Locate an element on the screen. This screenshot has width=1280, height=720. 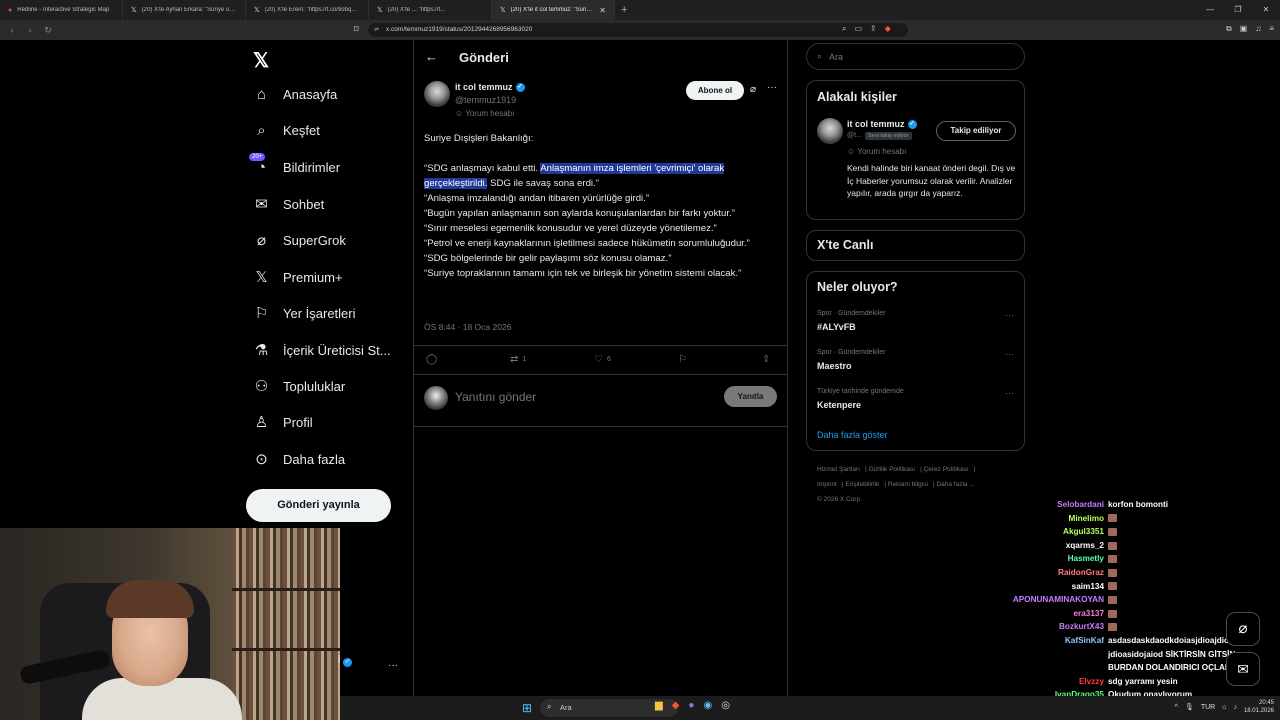
author-avatar is located at coordinates (437, 94).